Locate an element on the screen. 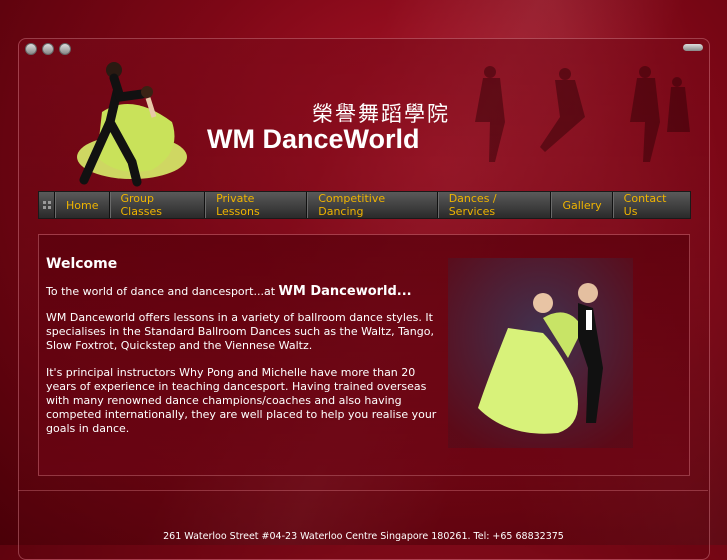 The image size is (727, 560). nav-item-private-lessons: Private Lessons is located at coordinates (256, 205).